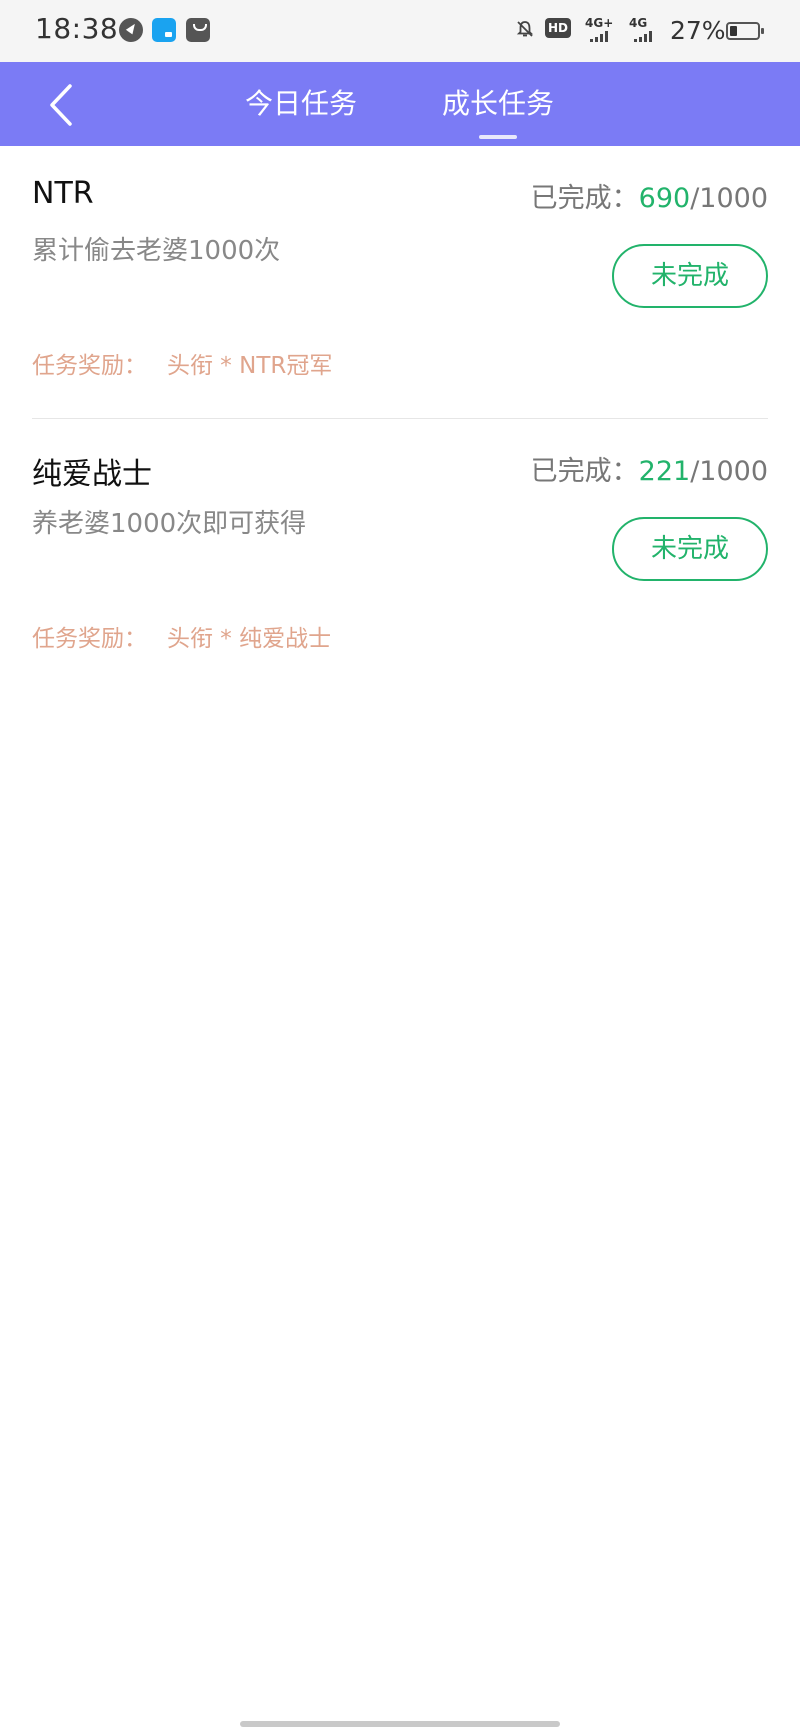  I want to click on battery-level, so click(733, 31).